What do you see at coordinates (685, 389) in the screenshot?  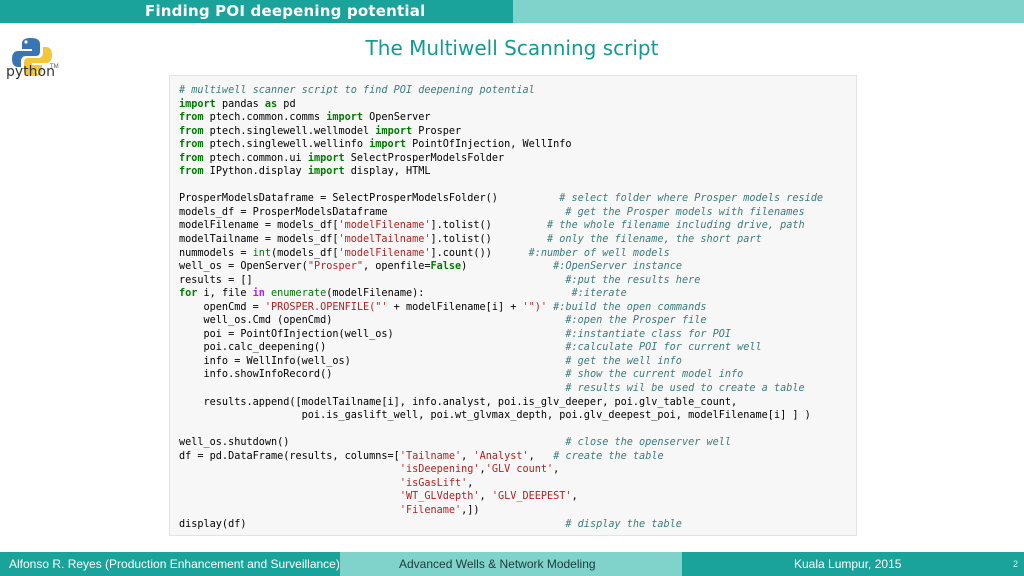 I see `code-comment: # results wil be used to create a table` at bounding box center [685, 389].